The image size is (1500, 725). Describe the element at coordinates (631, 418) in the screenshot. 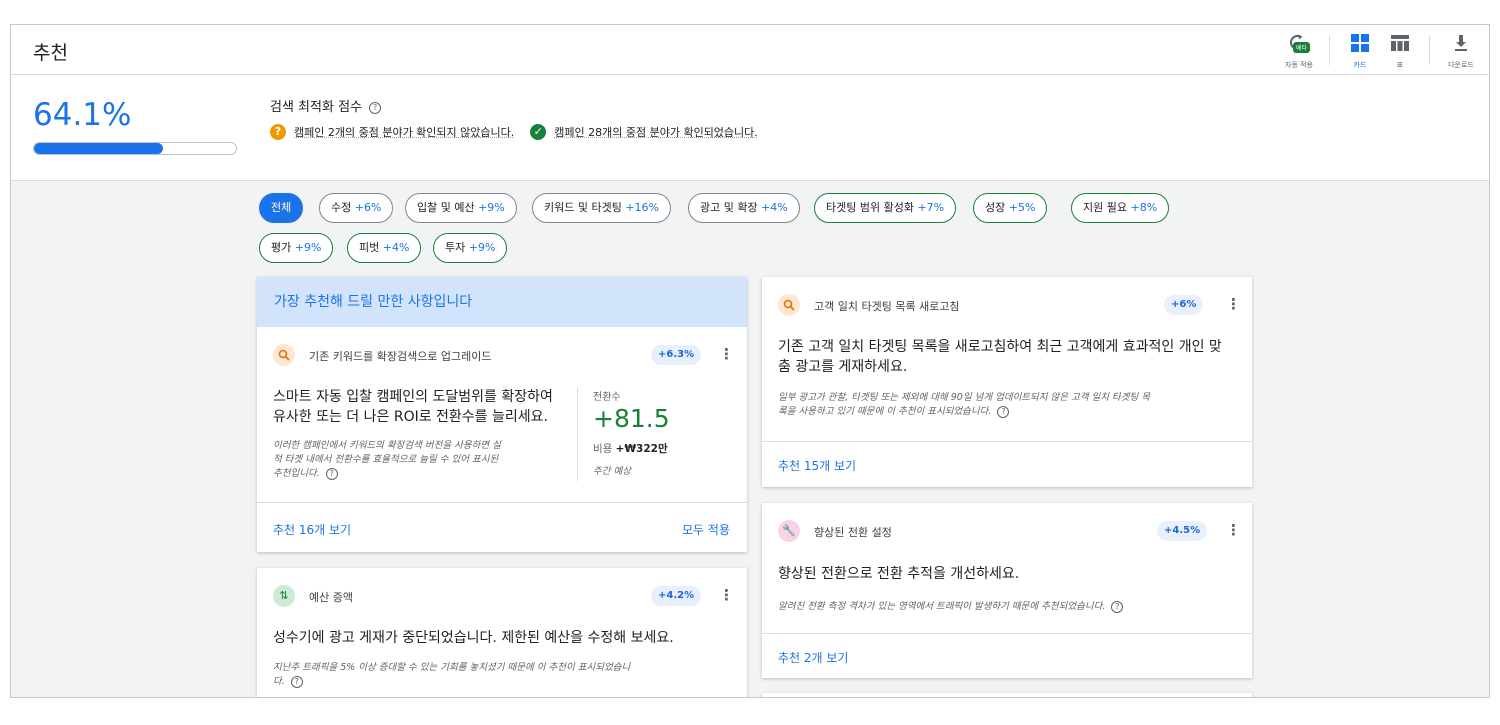

I see `conversions-value: +81.5` at that location.